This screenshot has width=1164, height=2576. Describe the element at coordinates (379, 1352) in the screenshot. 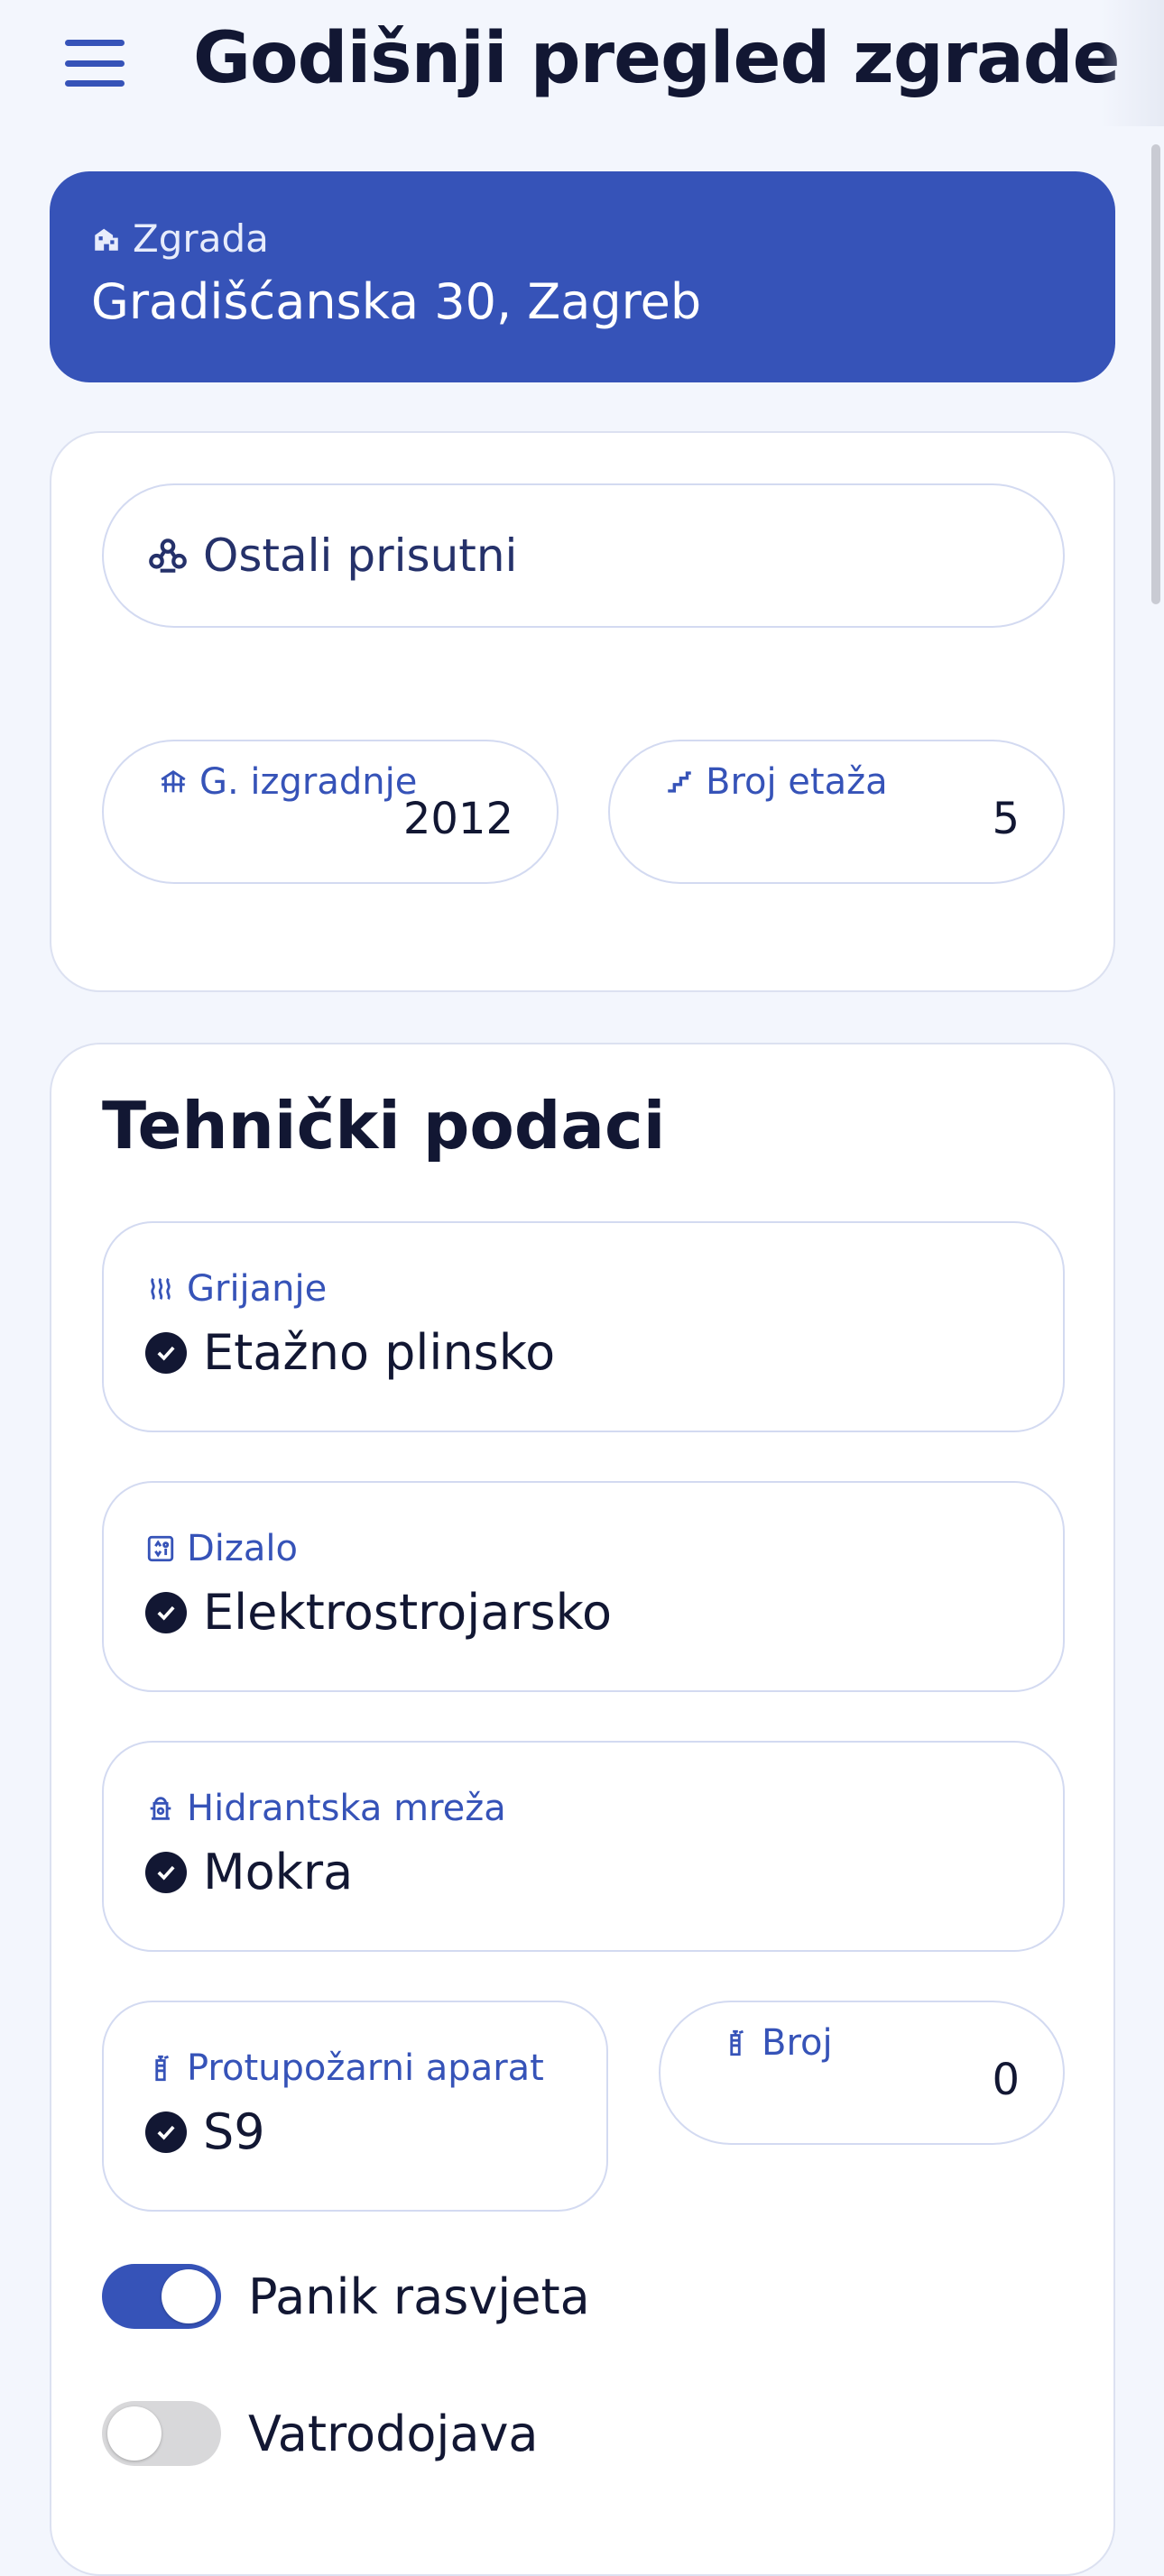

I see `heating-value: Etažno plinsko` at that location.